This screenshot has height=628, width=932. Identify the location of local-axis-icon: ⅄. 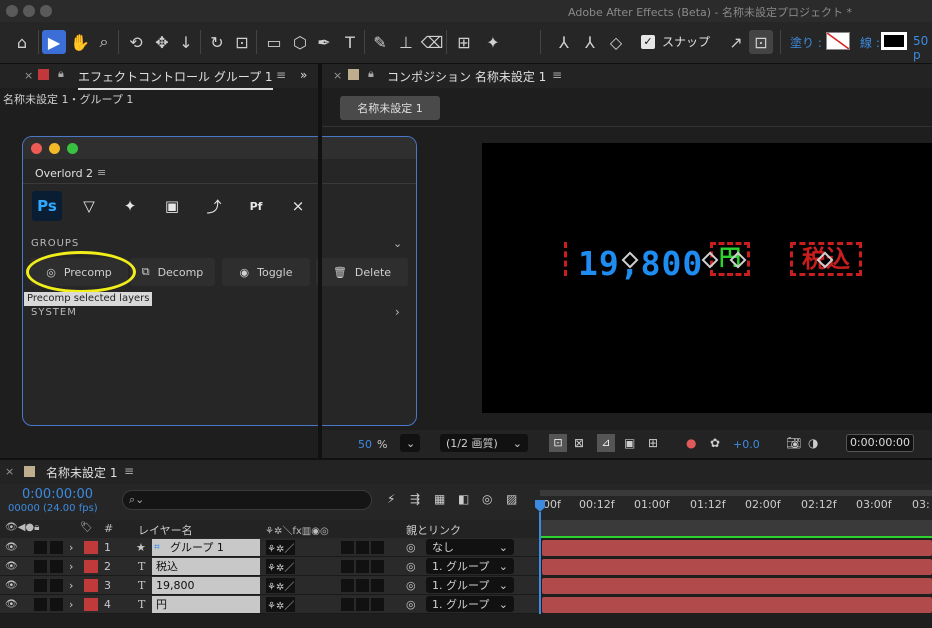
(564, 42).